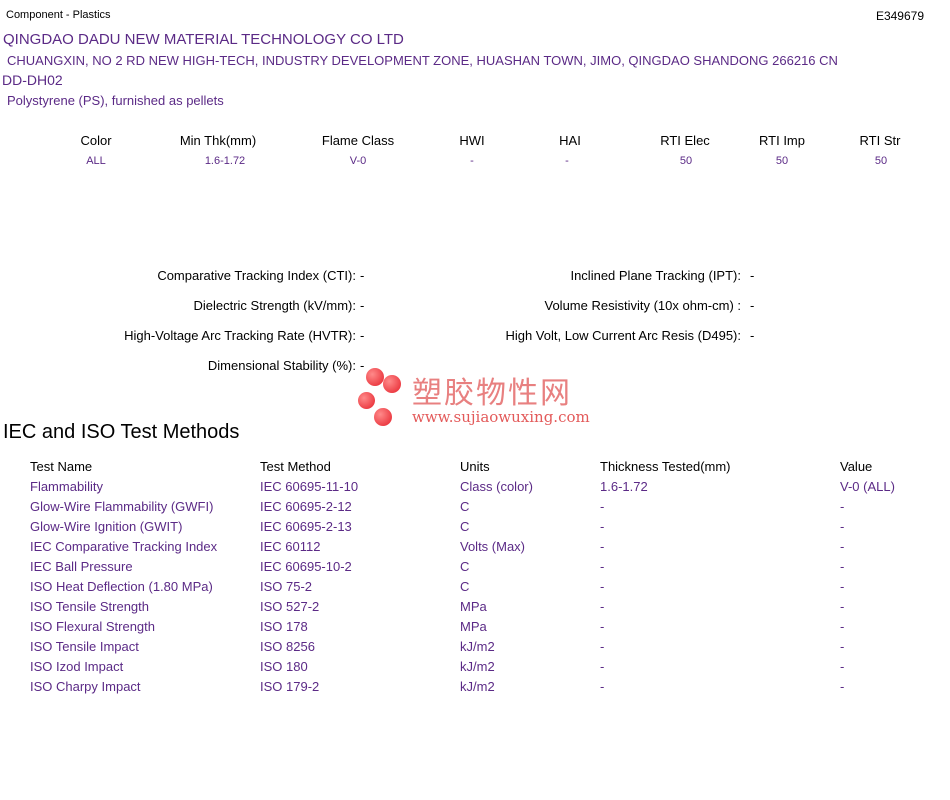 This screenshot has width=950, height=800. I want to click on rating-header-min-thk: Min Thk(mm), so click(218, 140).